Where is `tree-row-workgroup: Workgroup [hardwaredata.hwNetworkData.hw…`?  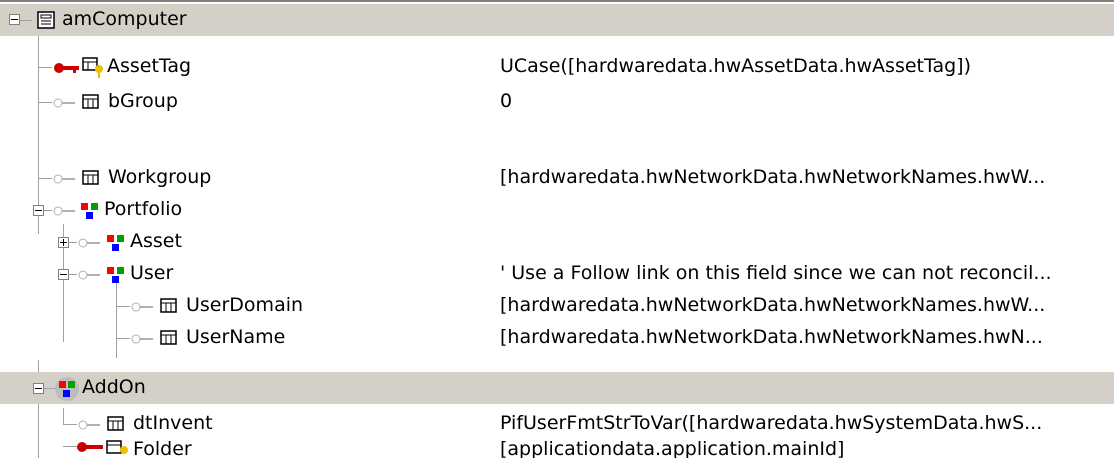 tree-row-workgroup: Workgroup [hardwaredata.hwNetworkData.hw… is located at coordinates (557, 178).